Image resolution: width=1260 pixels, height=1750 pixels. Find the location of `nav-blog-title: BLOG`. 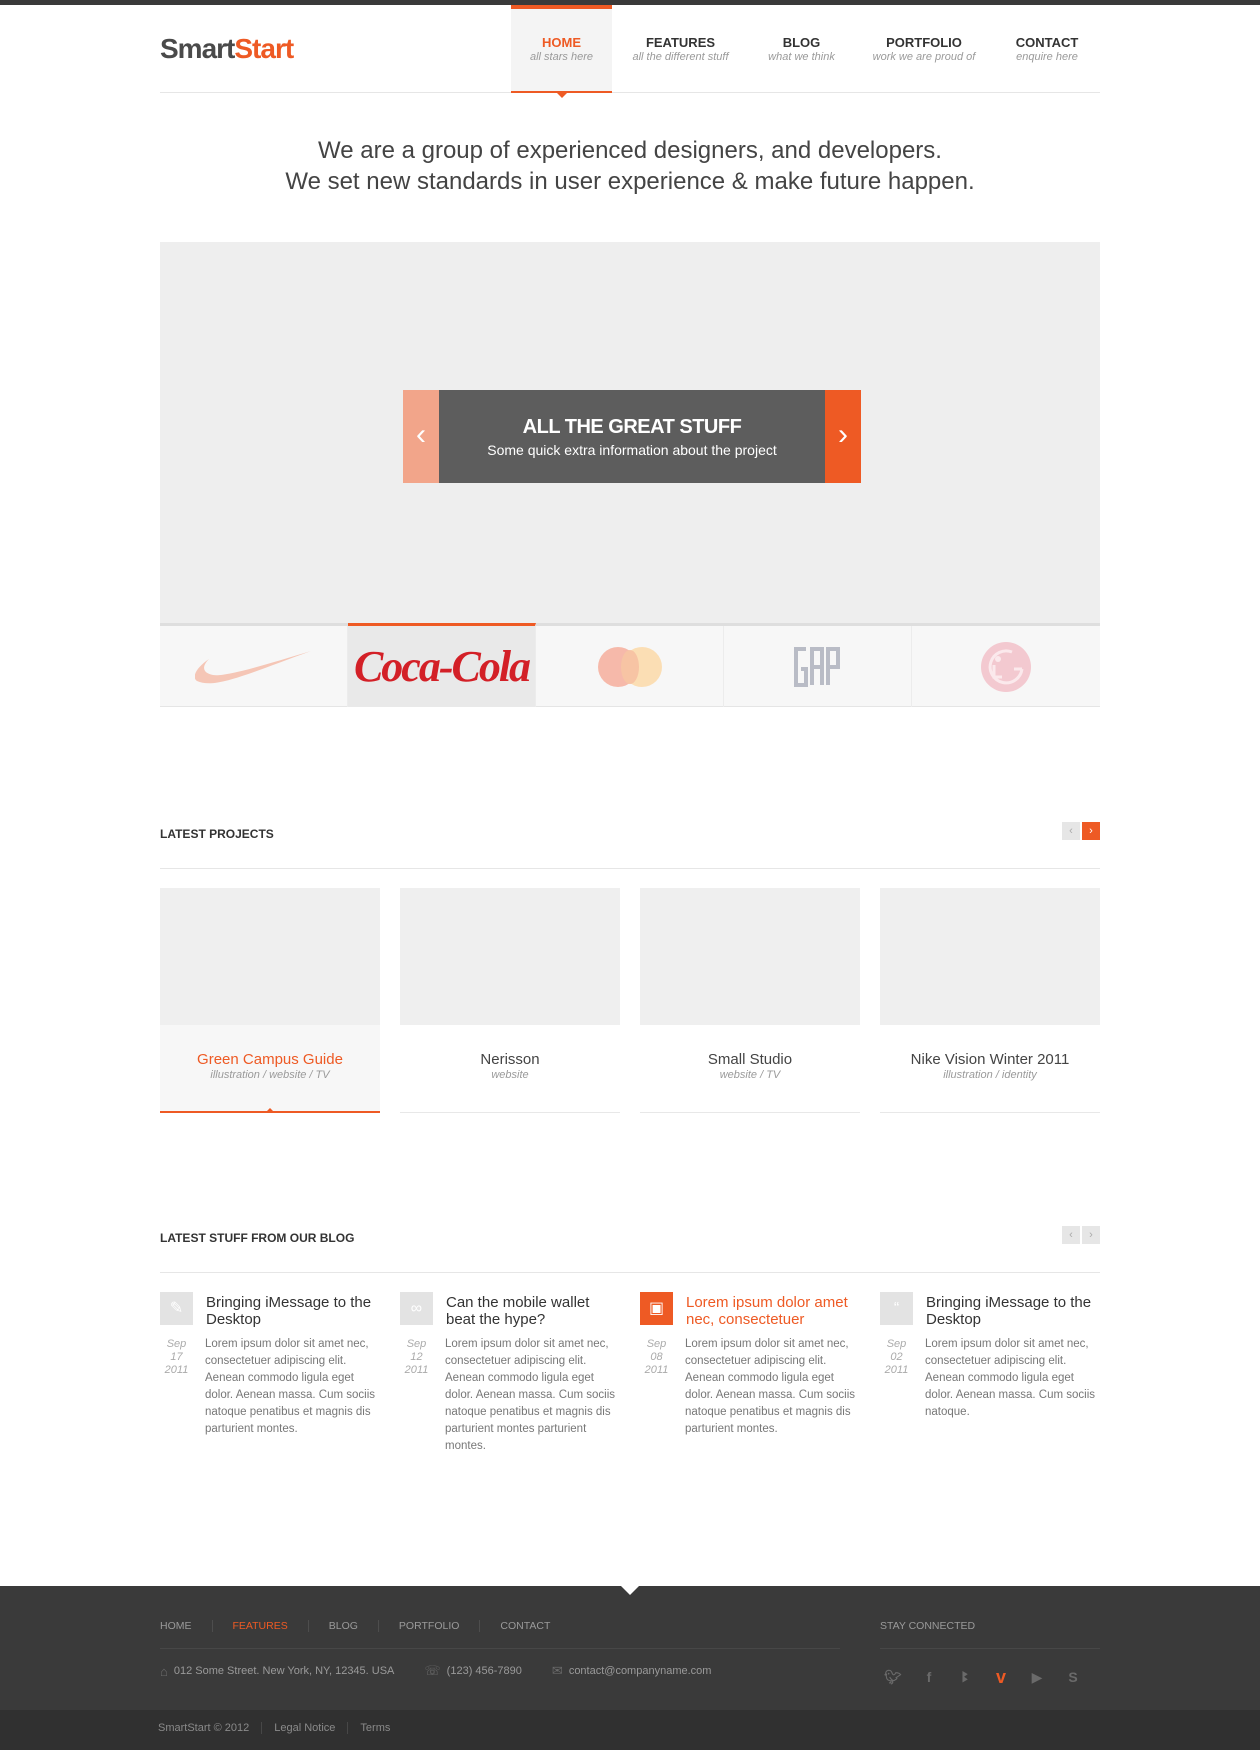

nav-blog-title: BLOG is located at coordinates (801, 42).